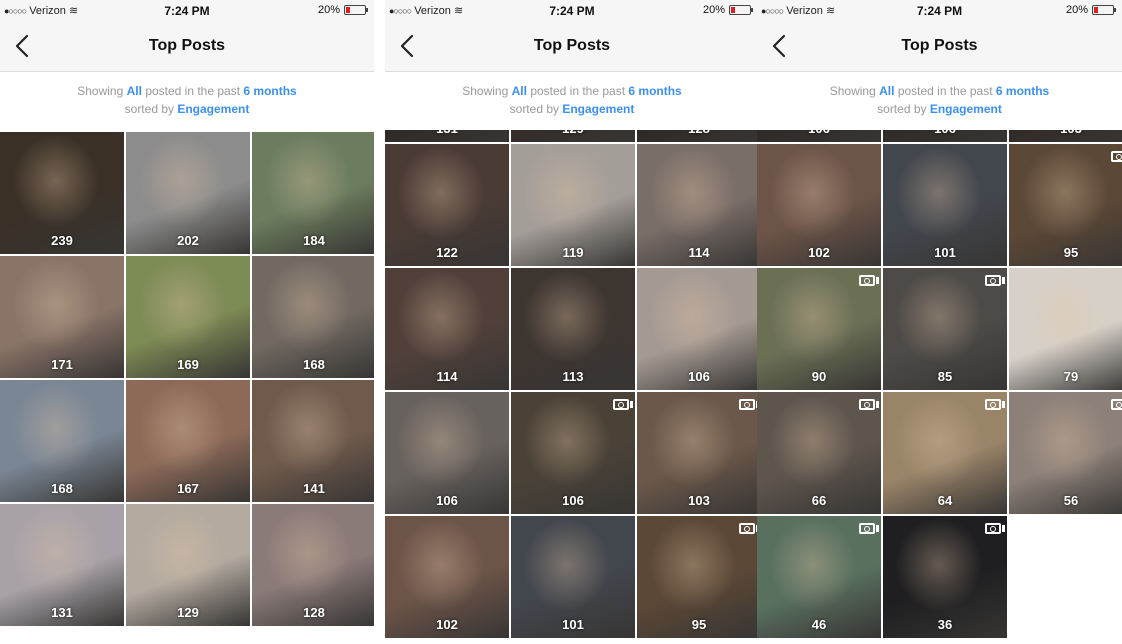 This screenshot has width=1122, height=644. What do you see at coordinates (62, 364) in the screenshot?
I see `engagement-count: 171` at bounding box center [62, 364].